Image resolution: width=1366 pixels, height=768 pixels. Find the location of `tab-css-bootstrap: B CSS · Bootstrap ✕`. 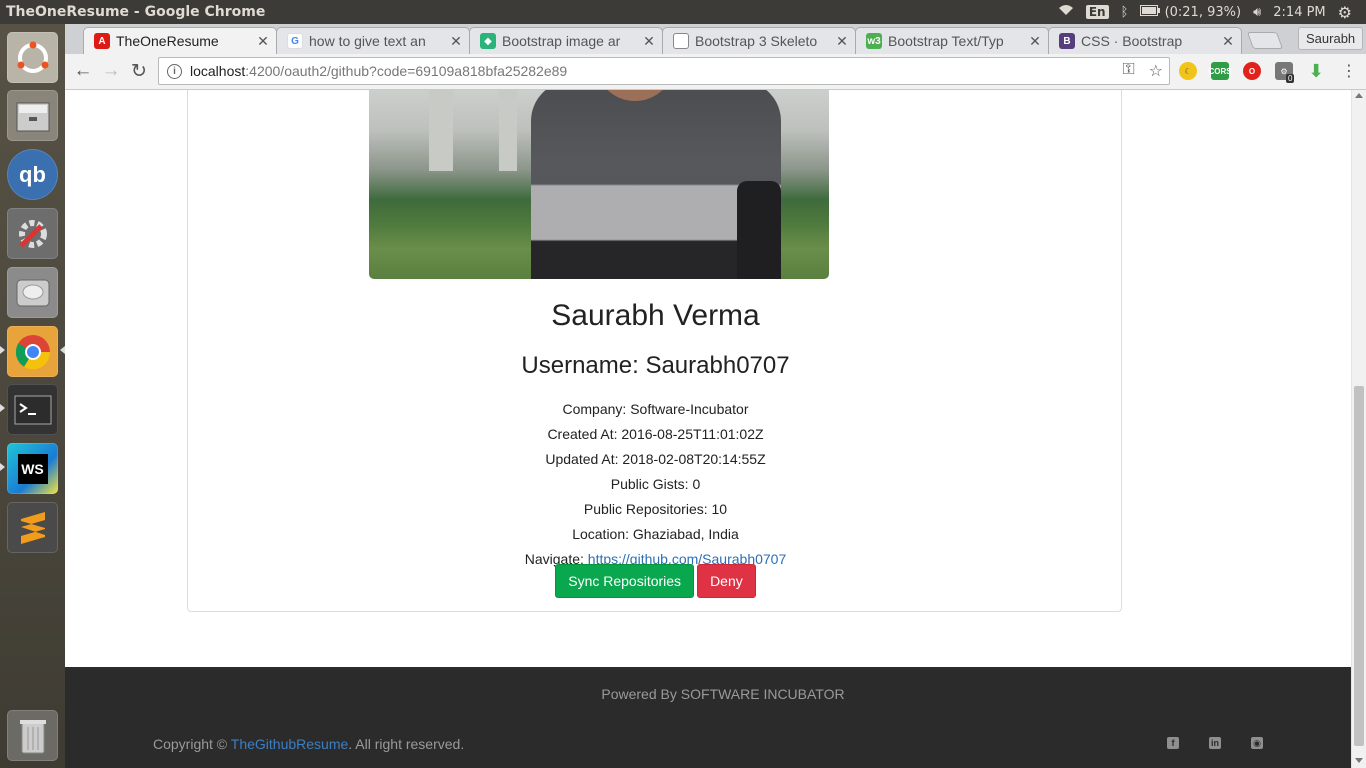

tab-css-bootstrap: B CSS · Bootstrap ✕ is located at coordinates (1145, 40).